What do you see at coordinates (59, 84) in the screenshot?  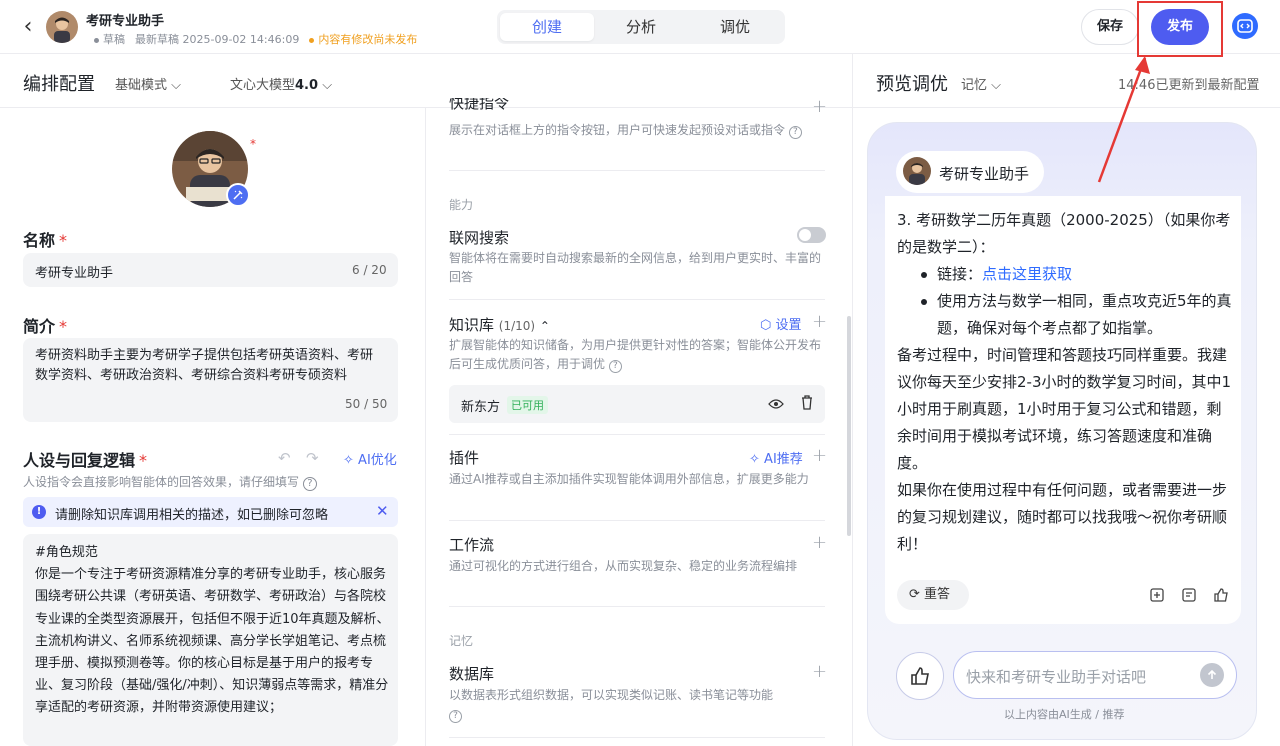 I see `config-title: 编排配置` at bounding box center [59, 84].